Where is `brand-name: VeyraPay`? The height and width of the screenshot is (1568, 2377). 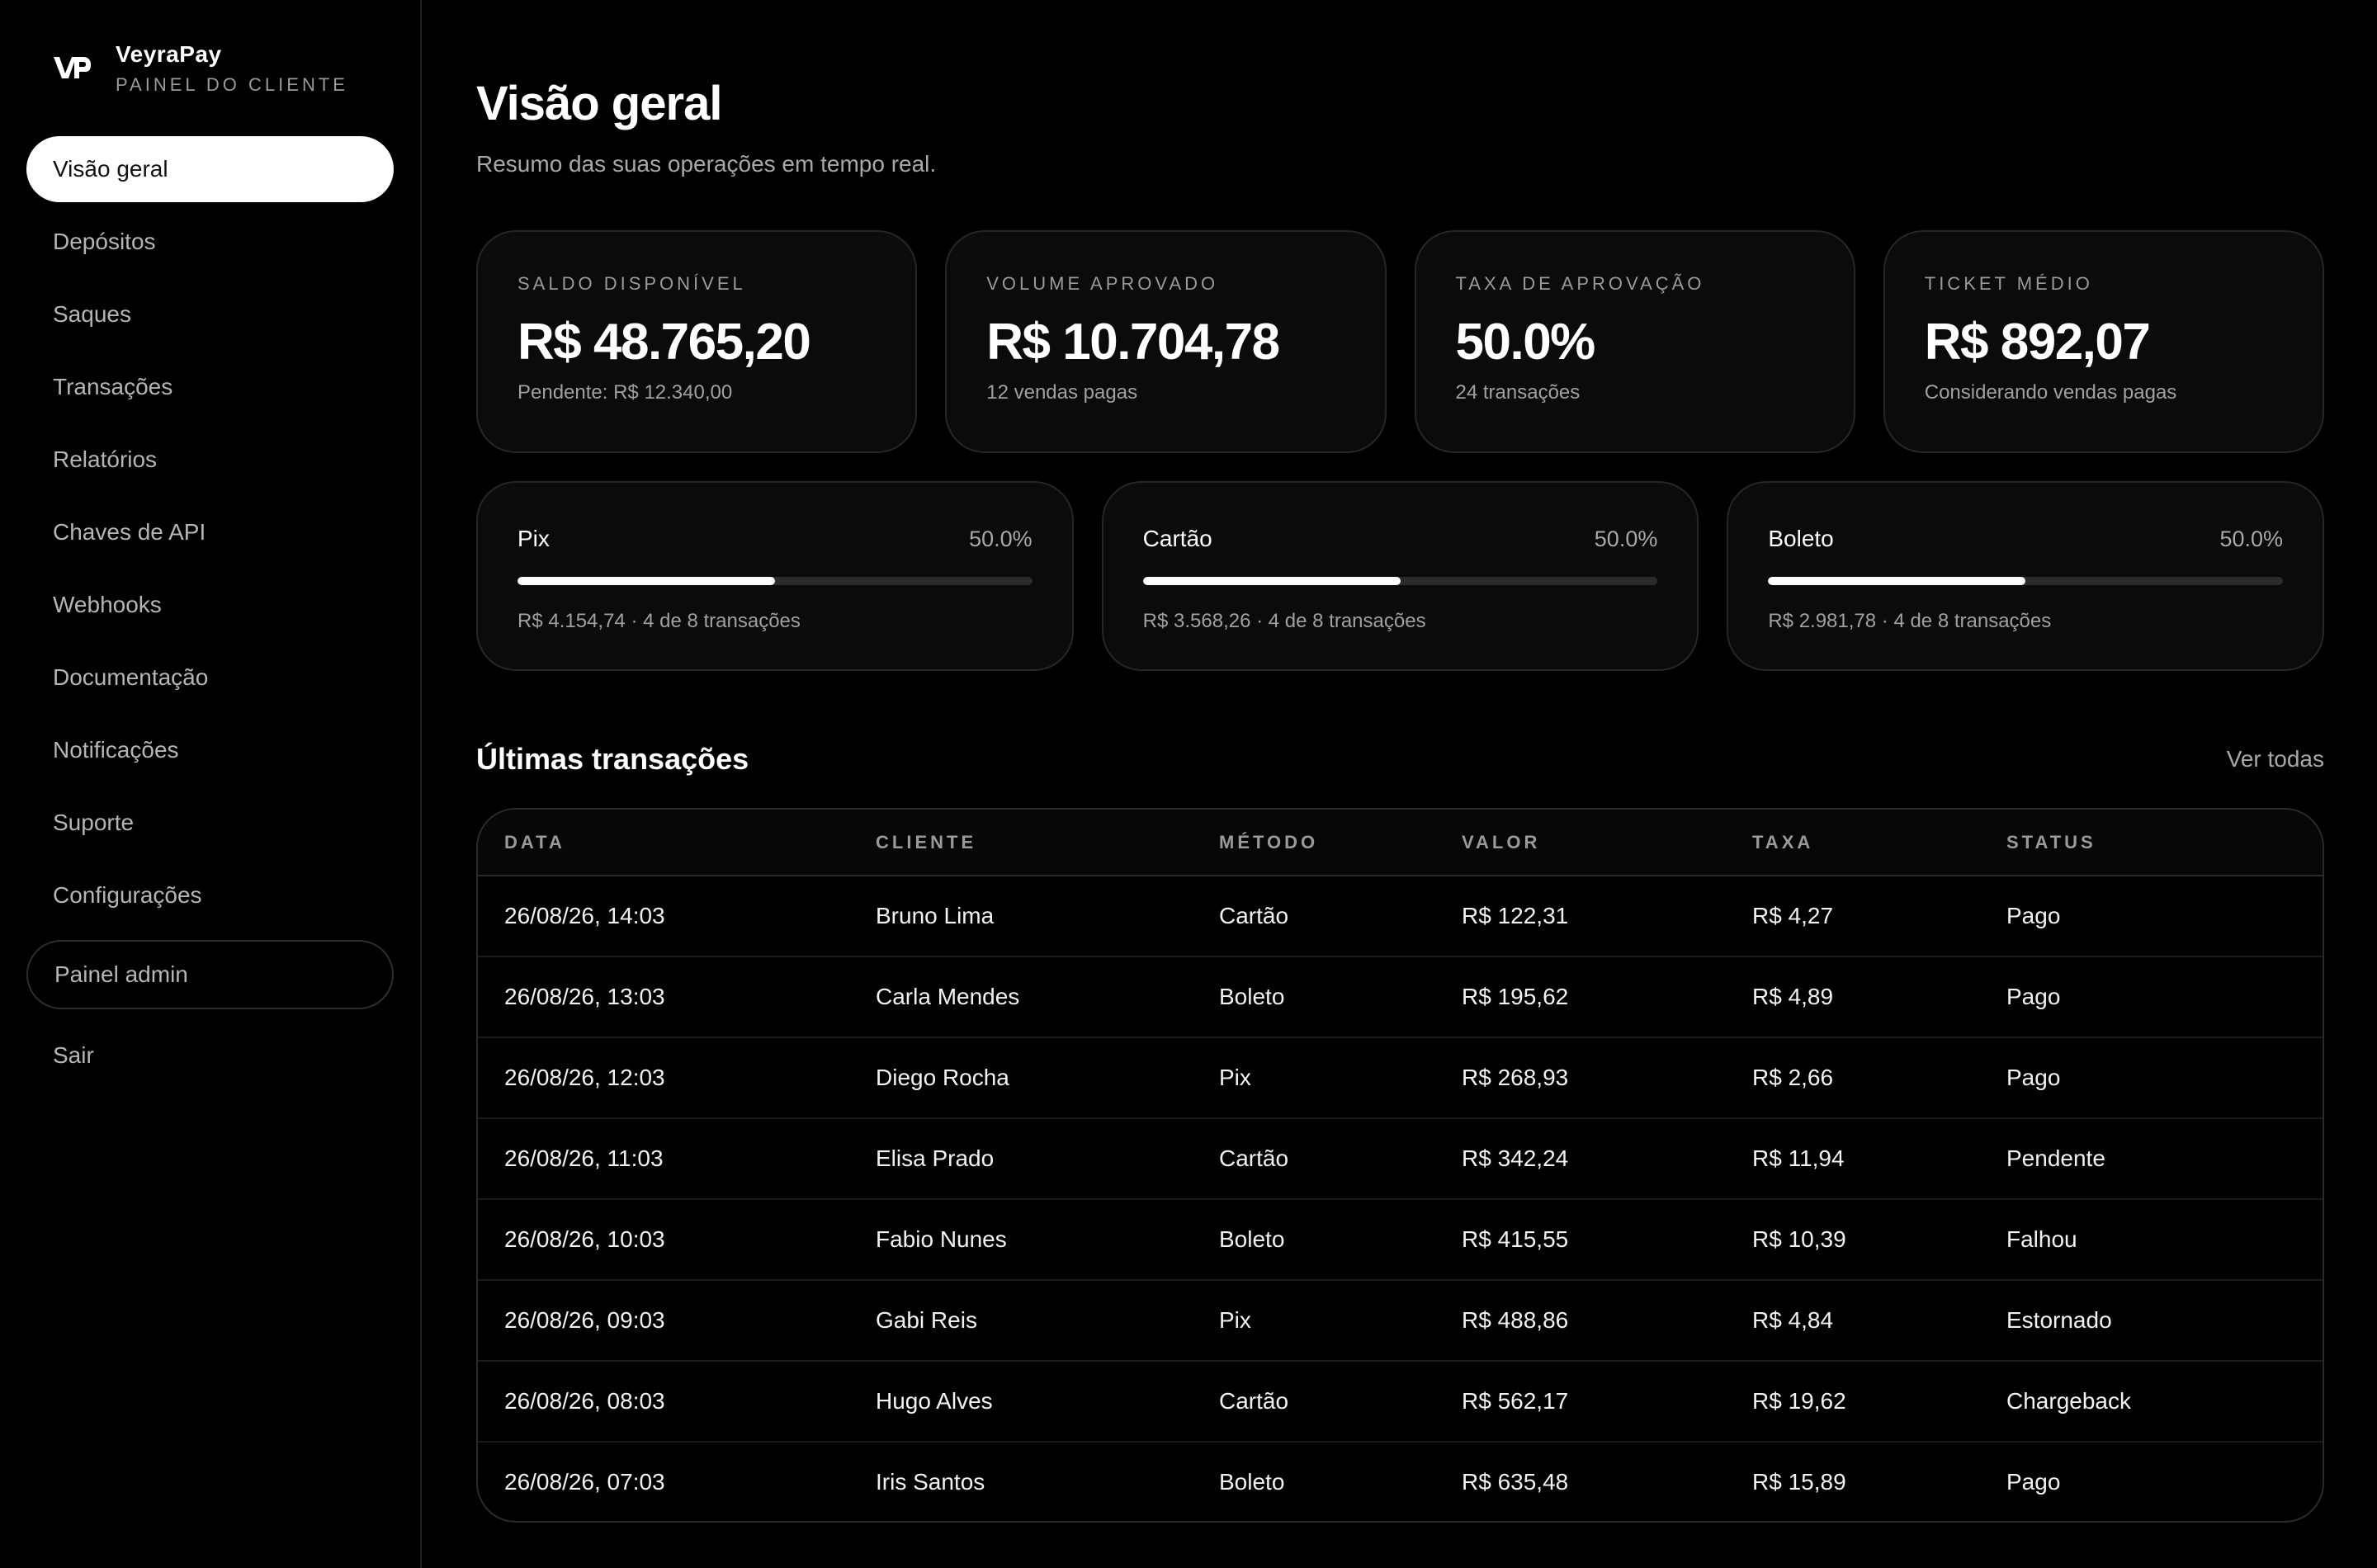
brand-name: VeyraPay is located at coordinates (169, 53).